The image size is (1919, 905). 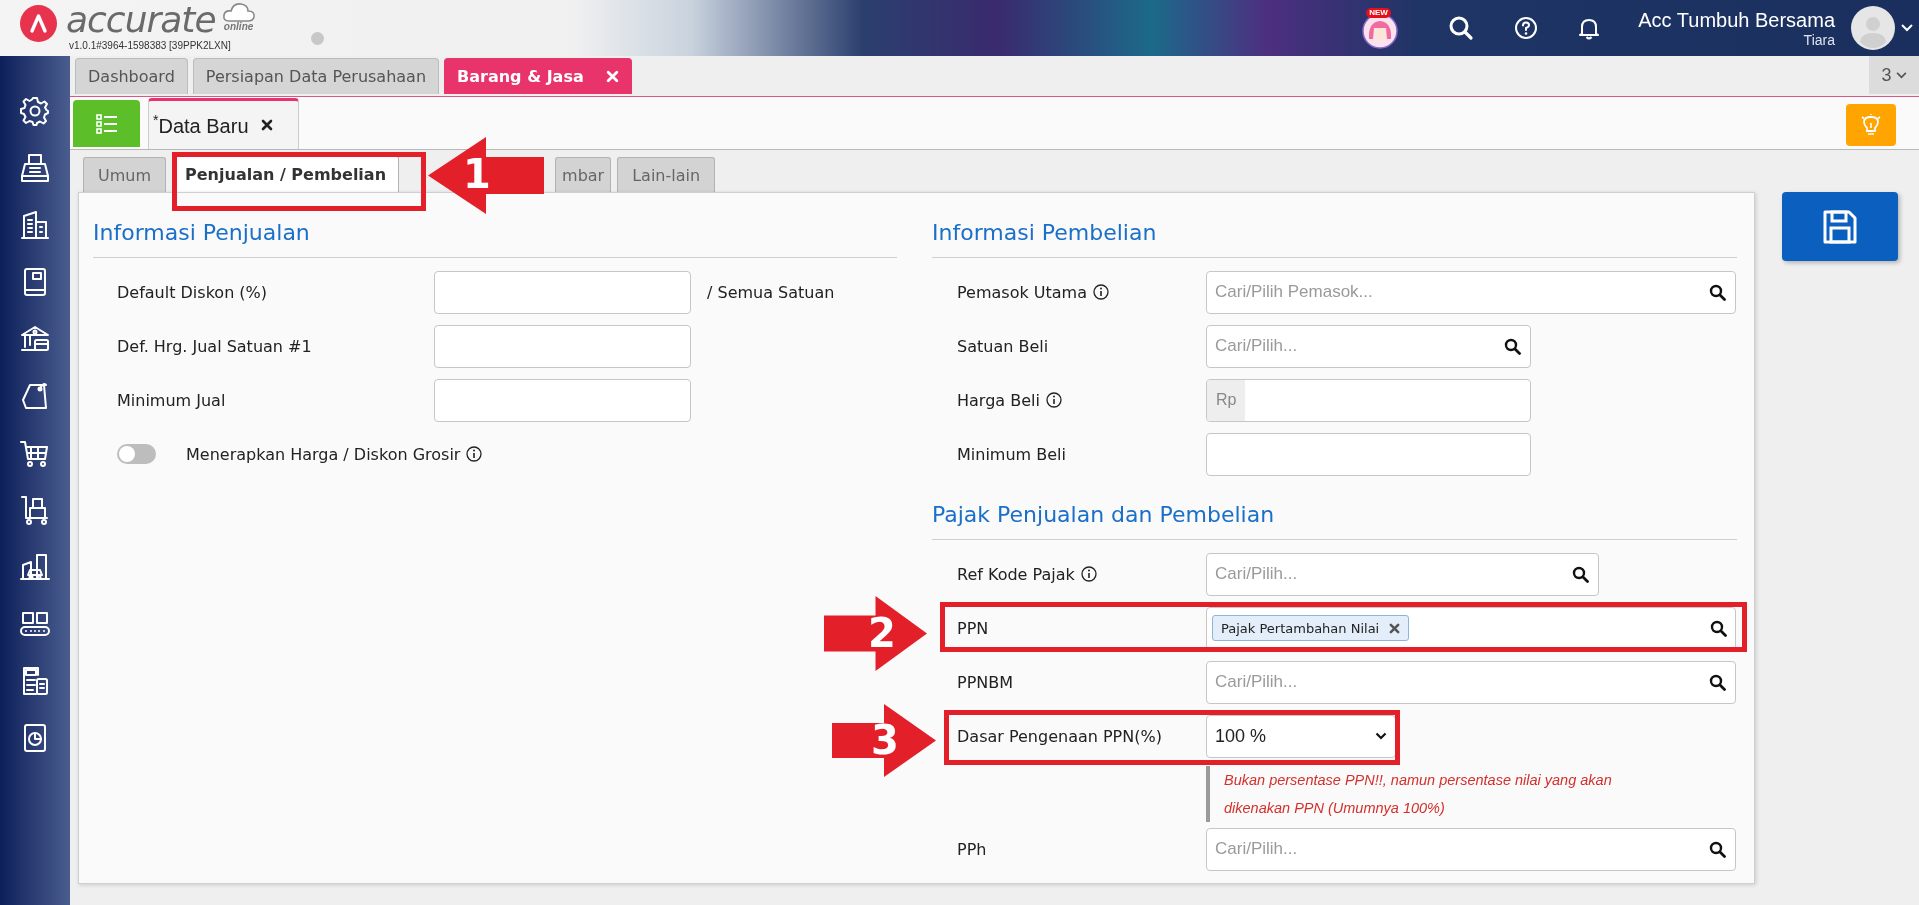 I want to click on field-label: Minimum Jual, so click(x=171, y=400).